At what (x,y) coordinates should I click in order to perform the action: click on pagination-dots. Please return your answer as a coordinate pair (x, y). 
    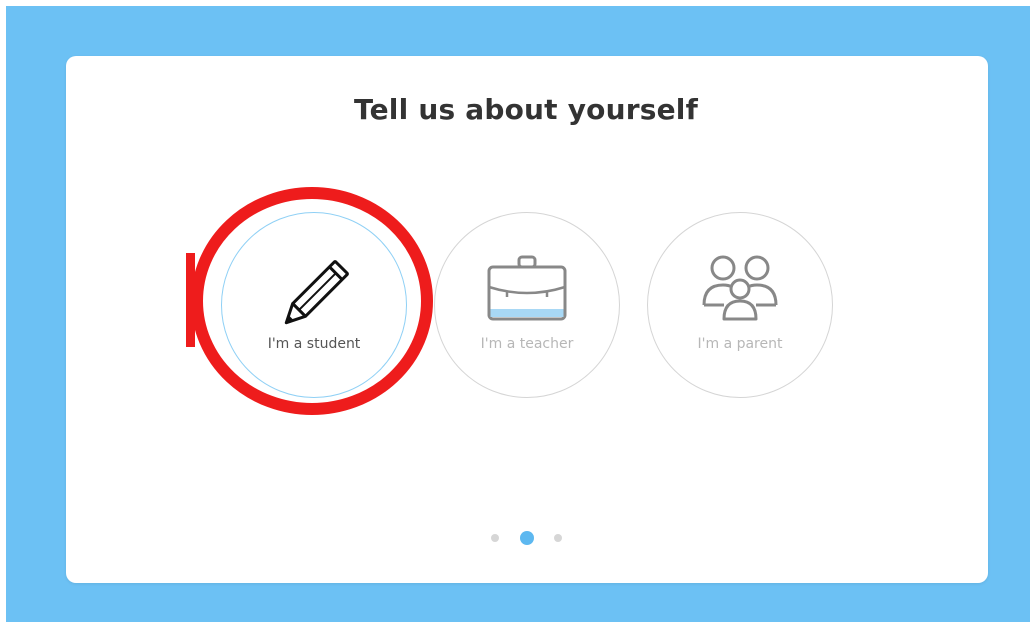
    Looking at the image, I should click on (527, 538).